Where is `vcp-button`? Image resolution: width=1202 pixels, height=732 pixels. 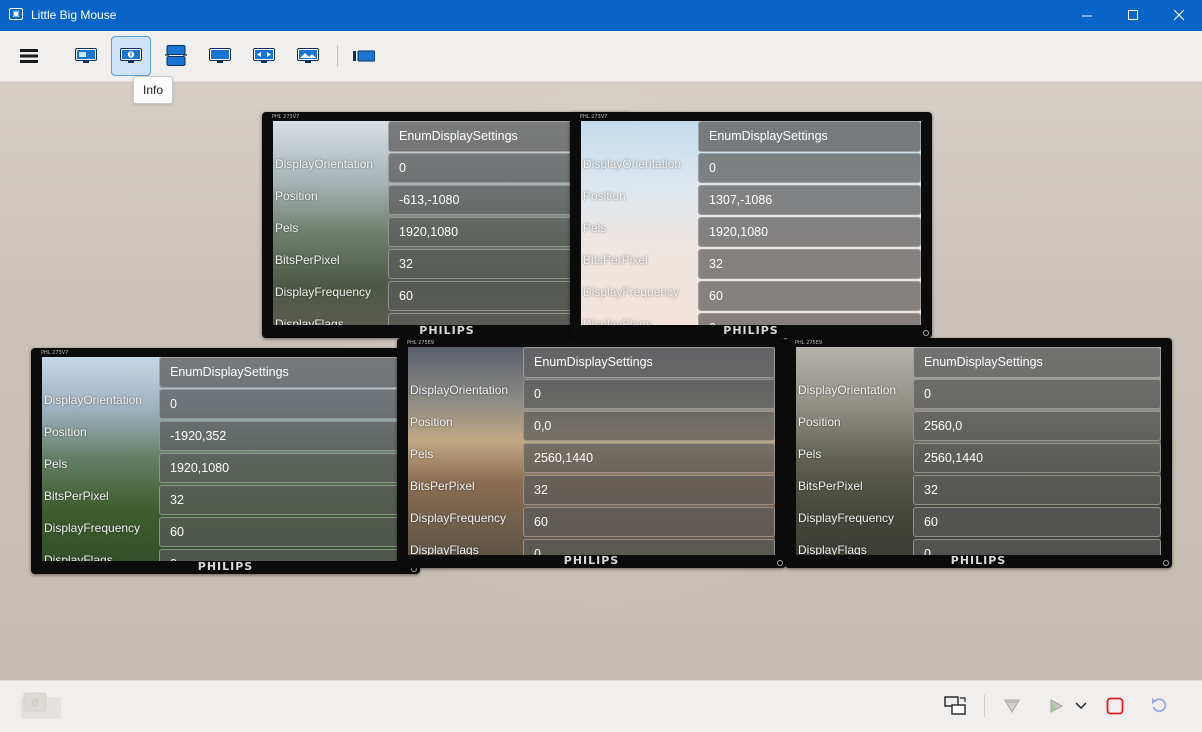 vcp-button is located at coordinates (176, 56).